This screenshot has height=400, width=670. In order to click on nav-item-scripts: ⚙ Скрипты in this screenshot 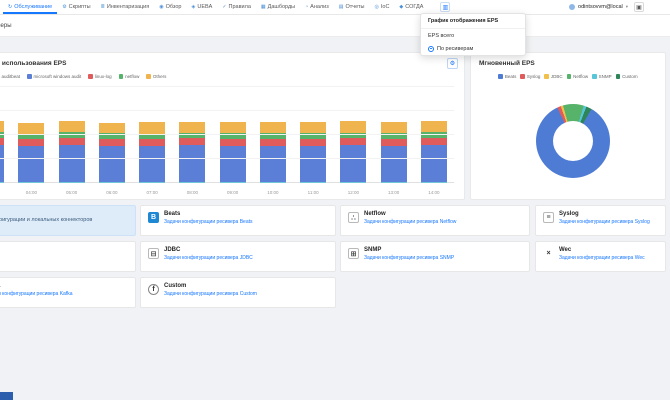, I will do `click(76, 7)`.